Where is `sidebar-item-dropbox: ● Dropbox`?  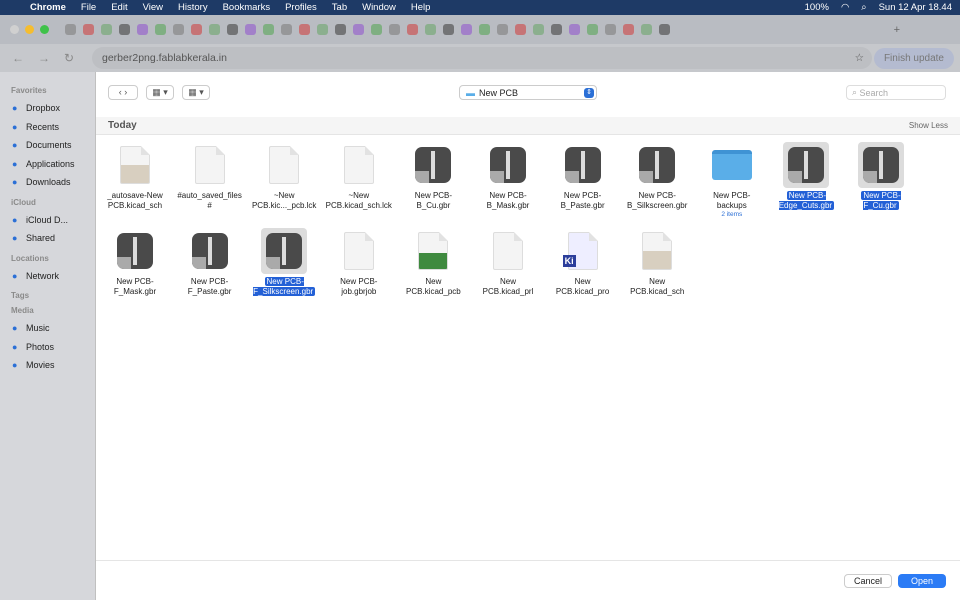
sidebar-item-dropbox: ● Dropbox is located at coordinates (47, 108).